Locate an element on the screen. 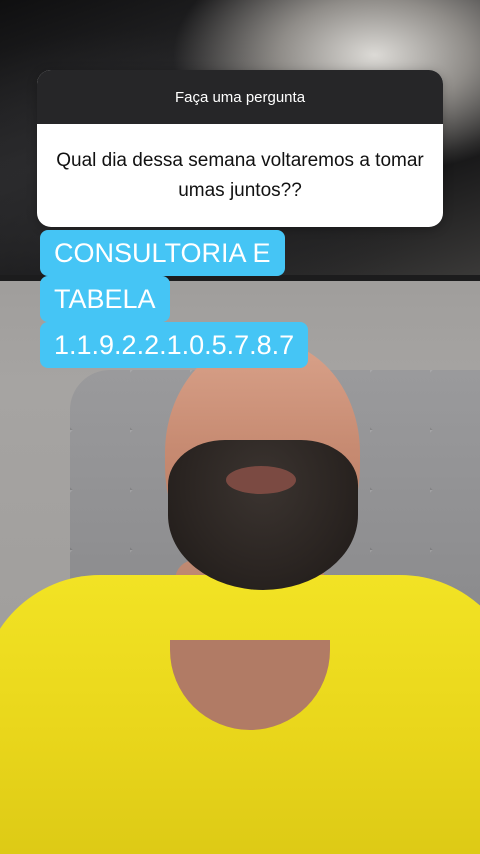 The height and width of the screenshot is (854, 480). caption-line-3: 1.1.9.2.2.1.0.5.7.8.7 is located at coordinates (174, 345).